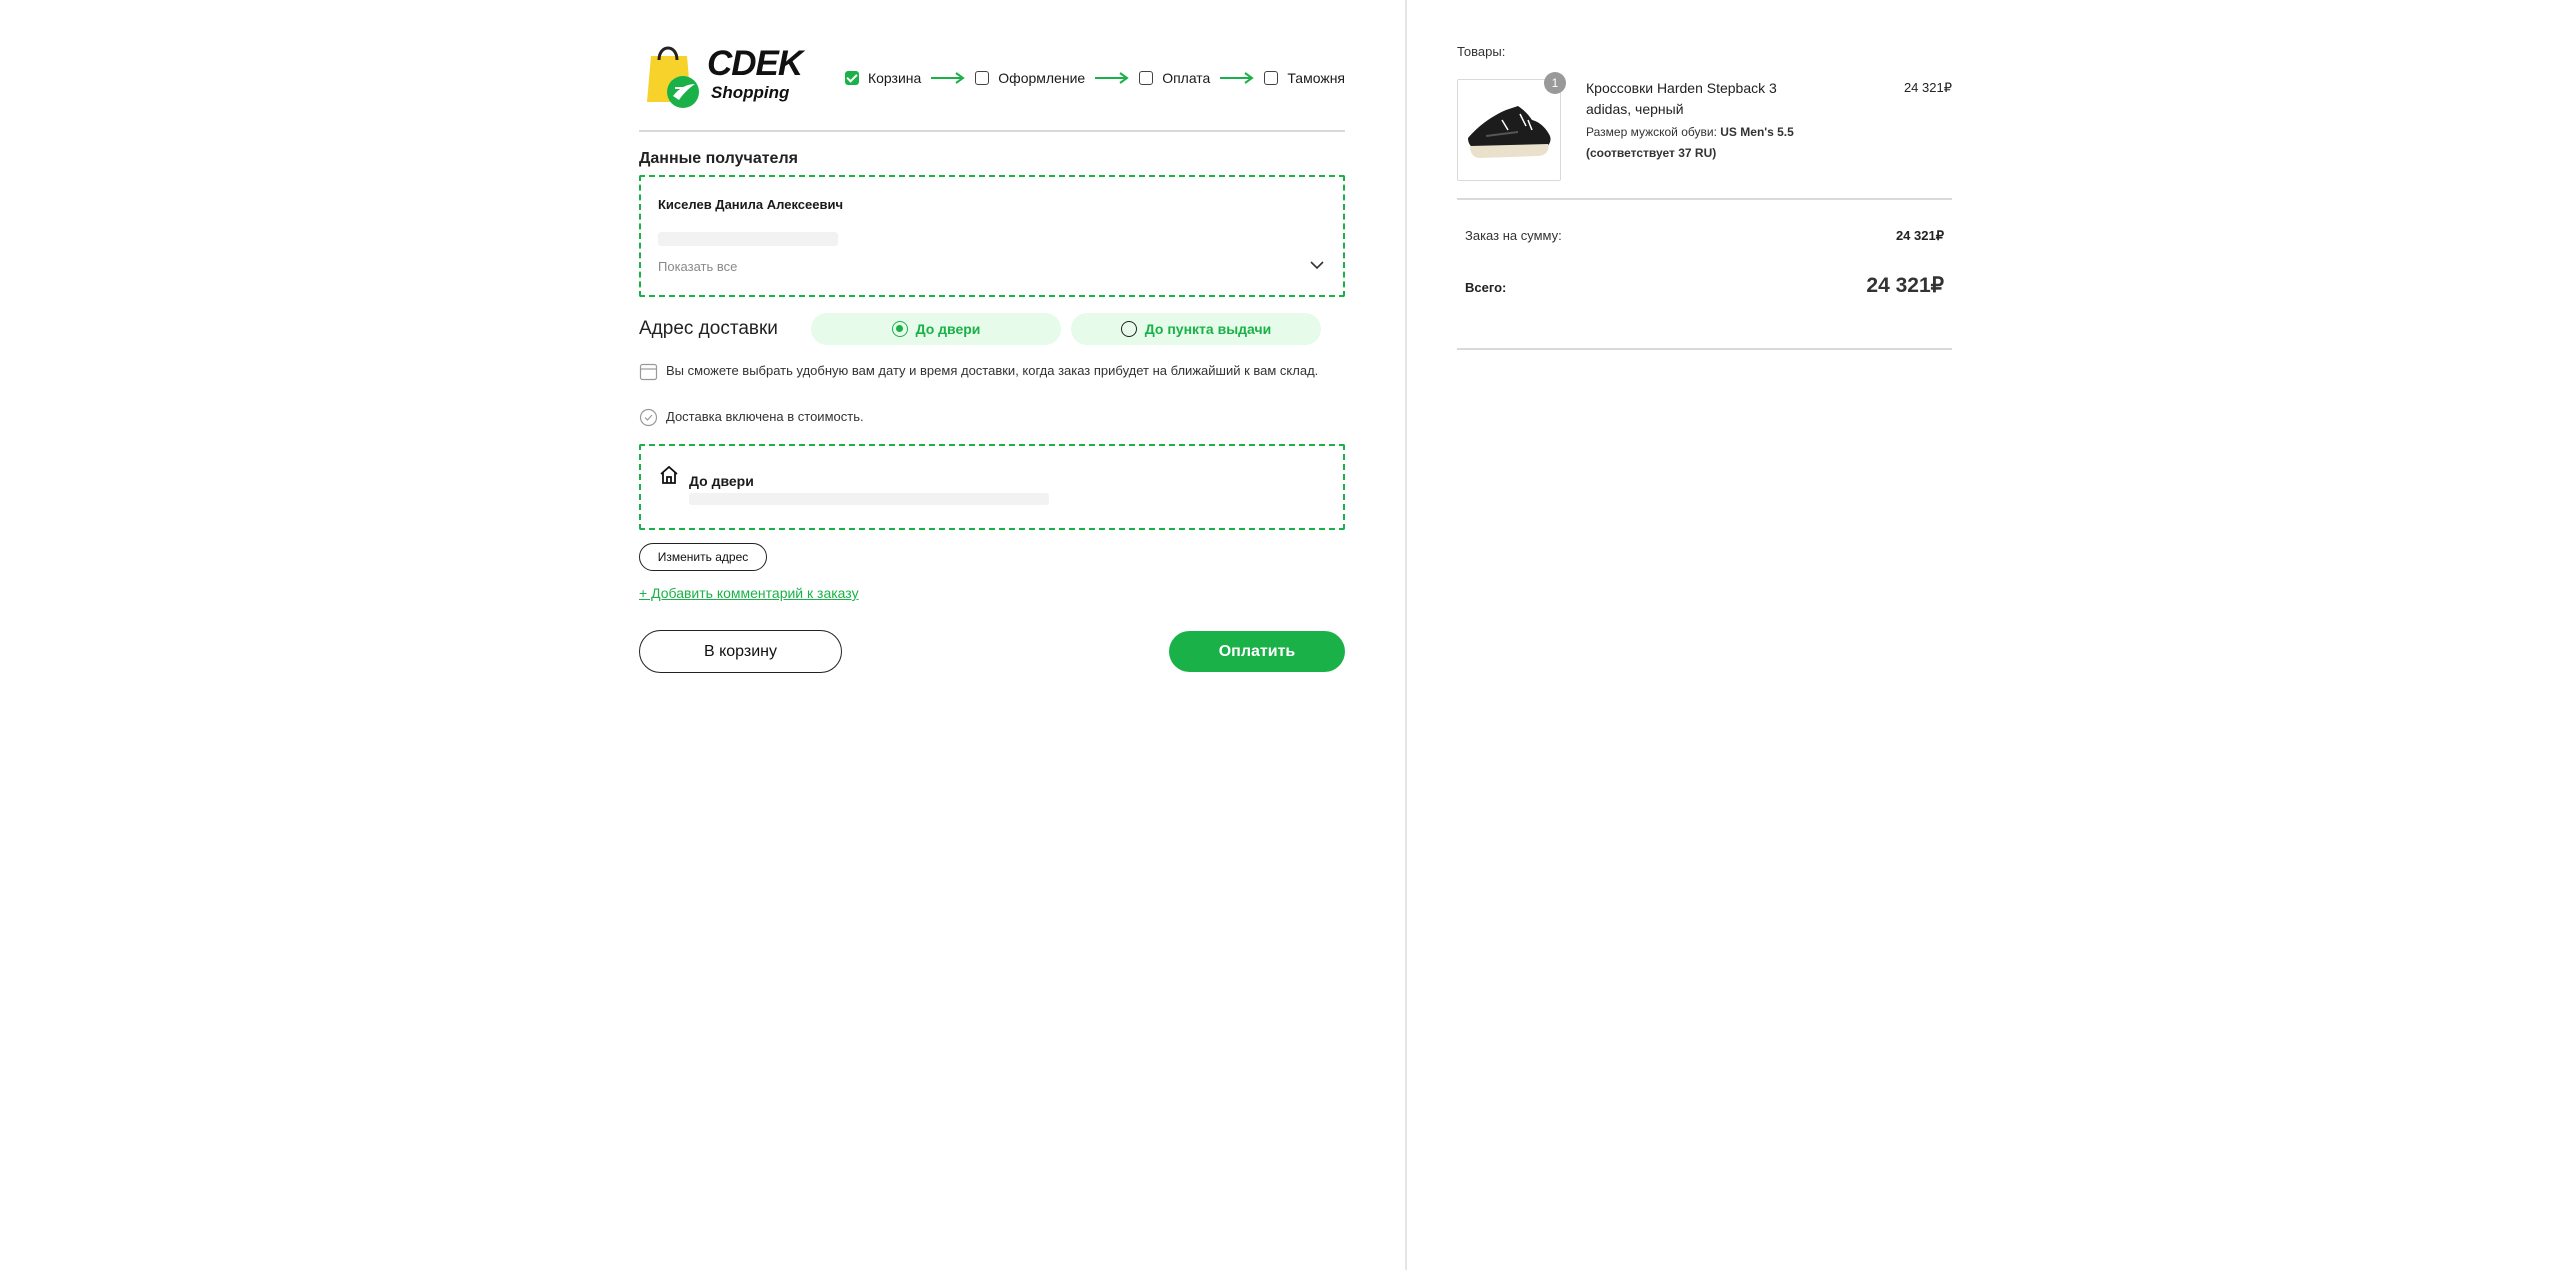 This screenshot has width=2559, height=1270. What do you see at coordinates (1486, 287) in the screenshot?
I see `total-label: Всего:` at bounding box center [1486, 287].